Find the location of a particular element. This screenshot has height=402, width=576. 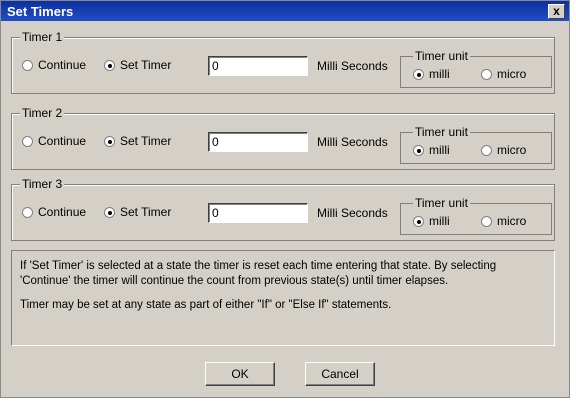

timer-3-set-timer-radio: Set Timer is located at coordinates (137, 212).